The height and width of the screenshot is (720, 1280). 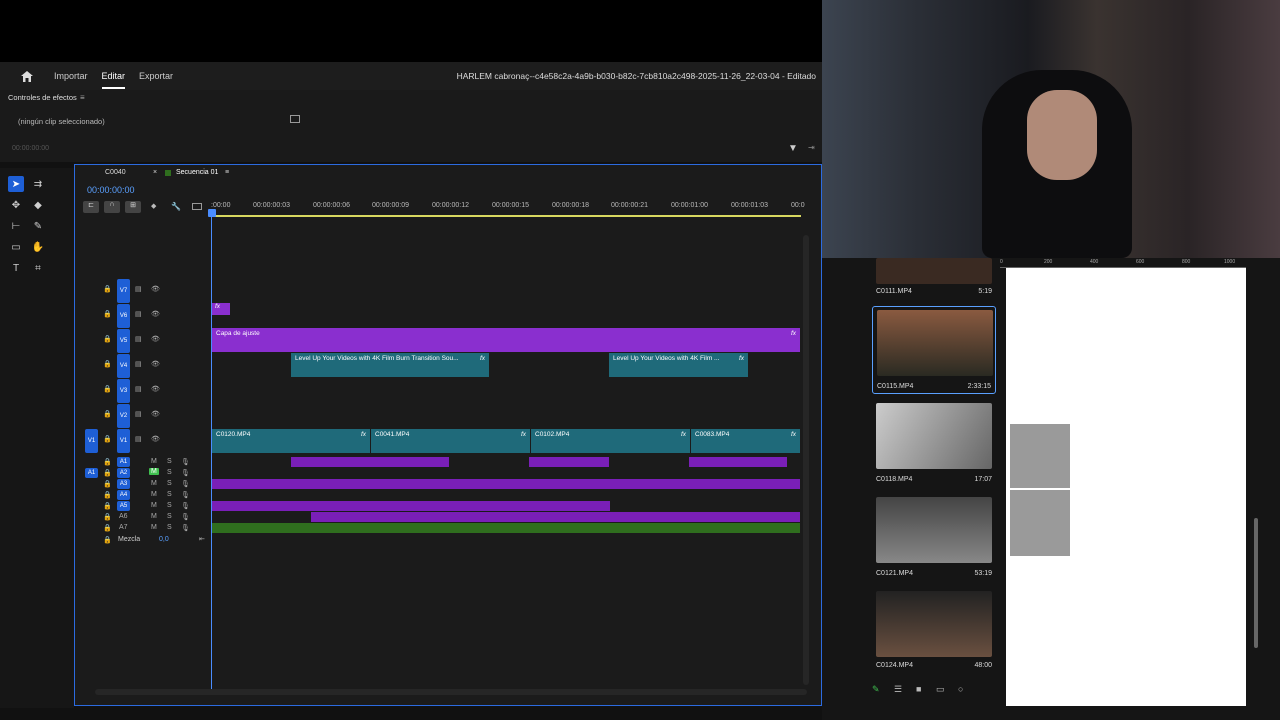 I want to click on freeform-view-icon: ▭, so click(x=940, y=689).